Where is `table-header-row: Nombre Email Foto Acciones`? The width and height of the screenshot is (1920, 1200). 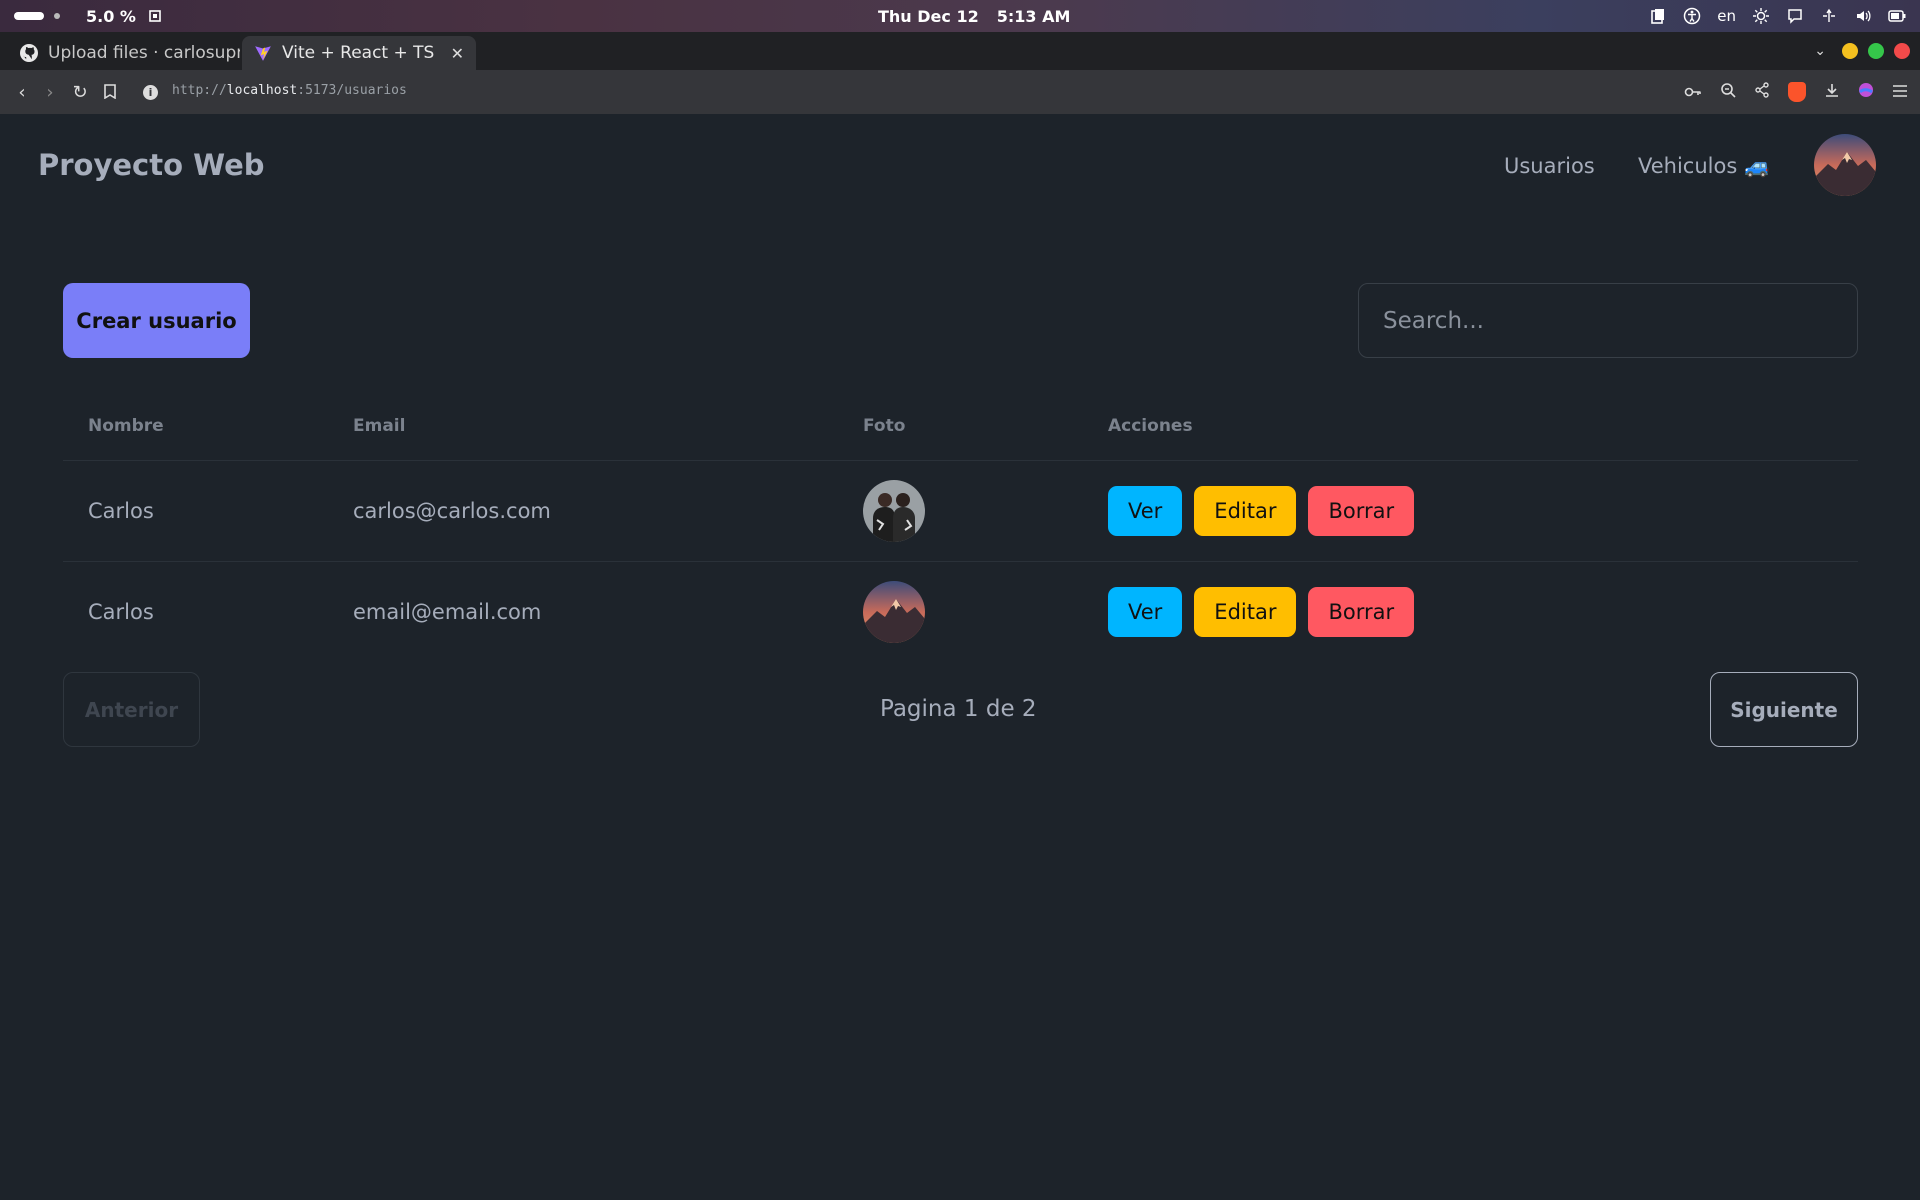
table-header-row: Nombre Email Foto Acciones is located at coordinates (960, 426).